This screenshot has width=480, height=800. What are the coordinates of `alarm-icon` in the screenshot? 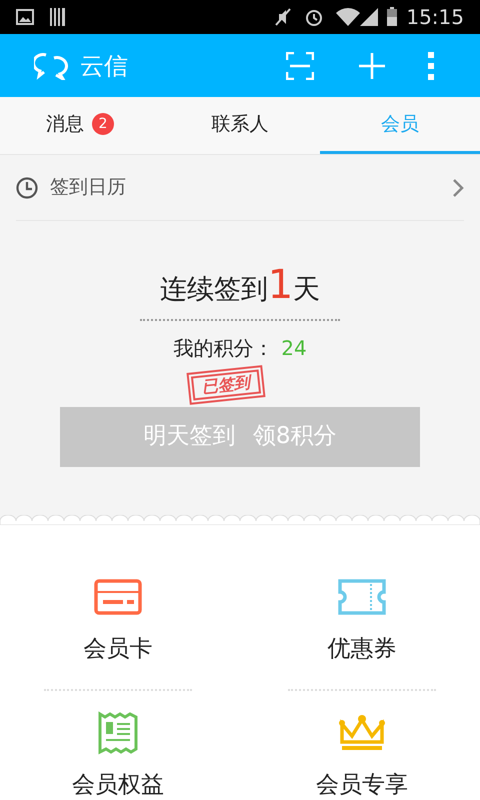 It's located at (314, 17).